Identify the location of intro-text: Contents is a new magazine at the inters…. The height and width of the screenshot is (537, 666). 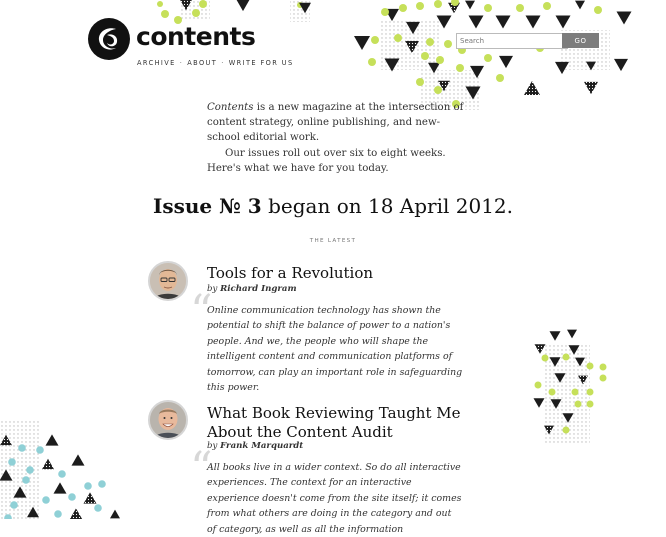
(336, 138).